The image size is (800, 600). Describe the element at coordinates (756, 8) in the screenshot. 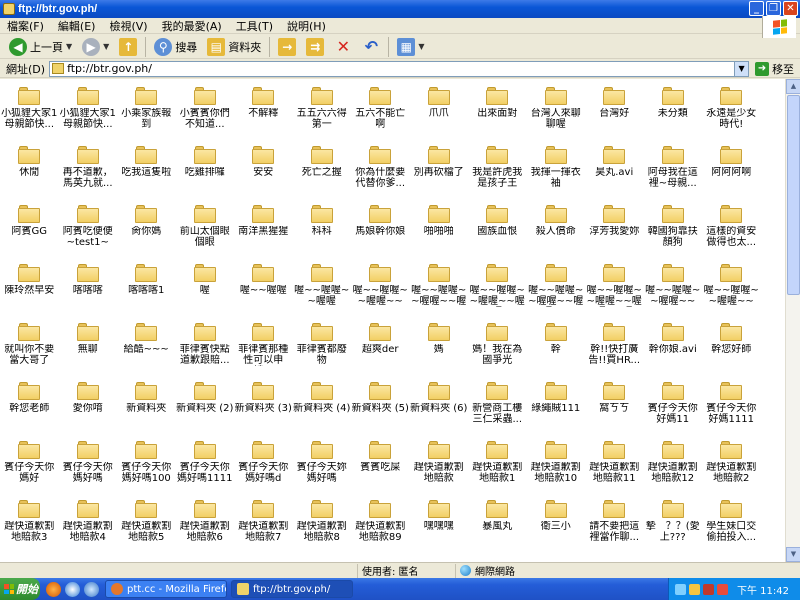

I see `minimize-button: _` at that location.